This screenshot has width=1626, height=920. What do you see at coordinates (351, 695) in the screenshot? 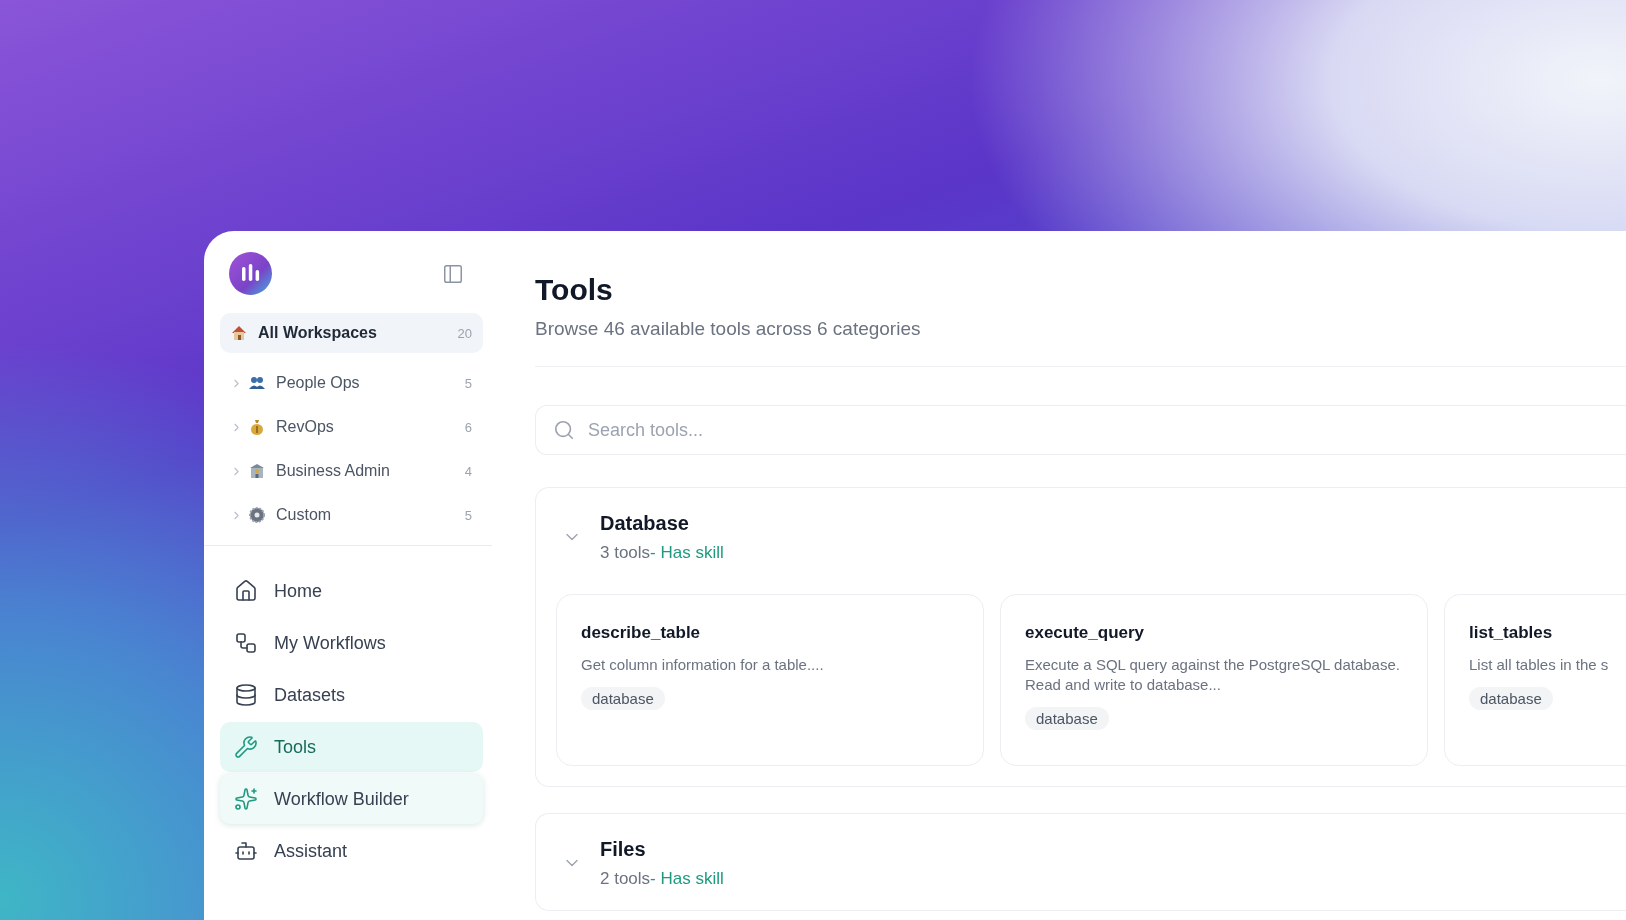
I see `nav-item: Datasets` at bounding box center [351, 695].